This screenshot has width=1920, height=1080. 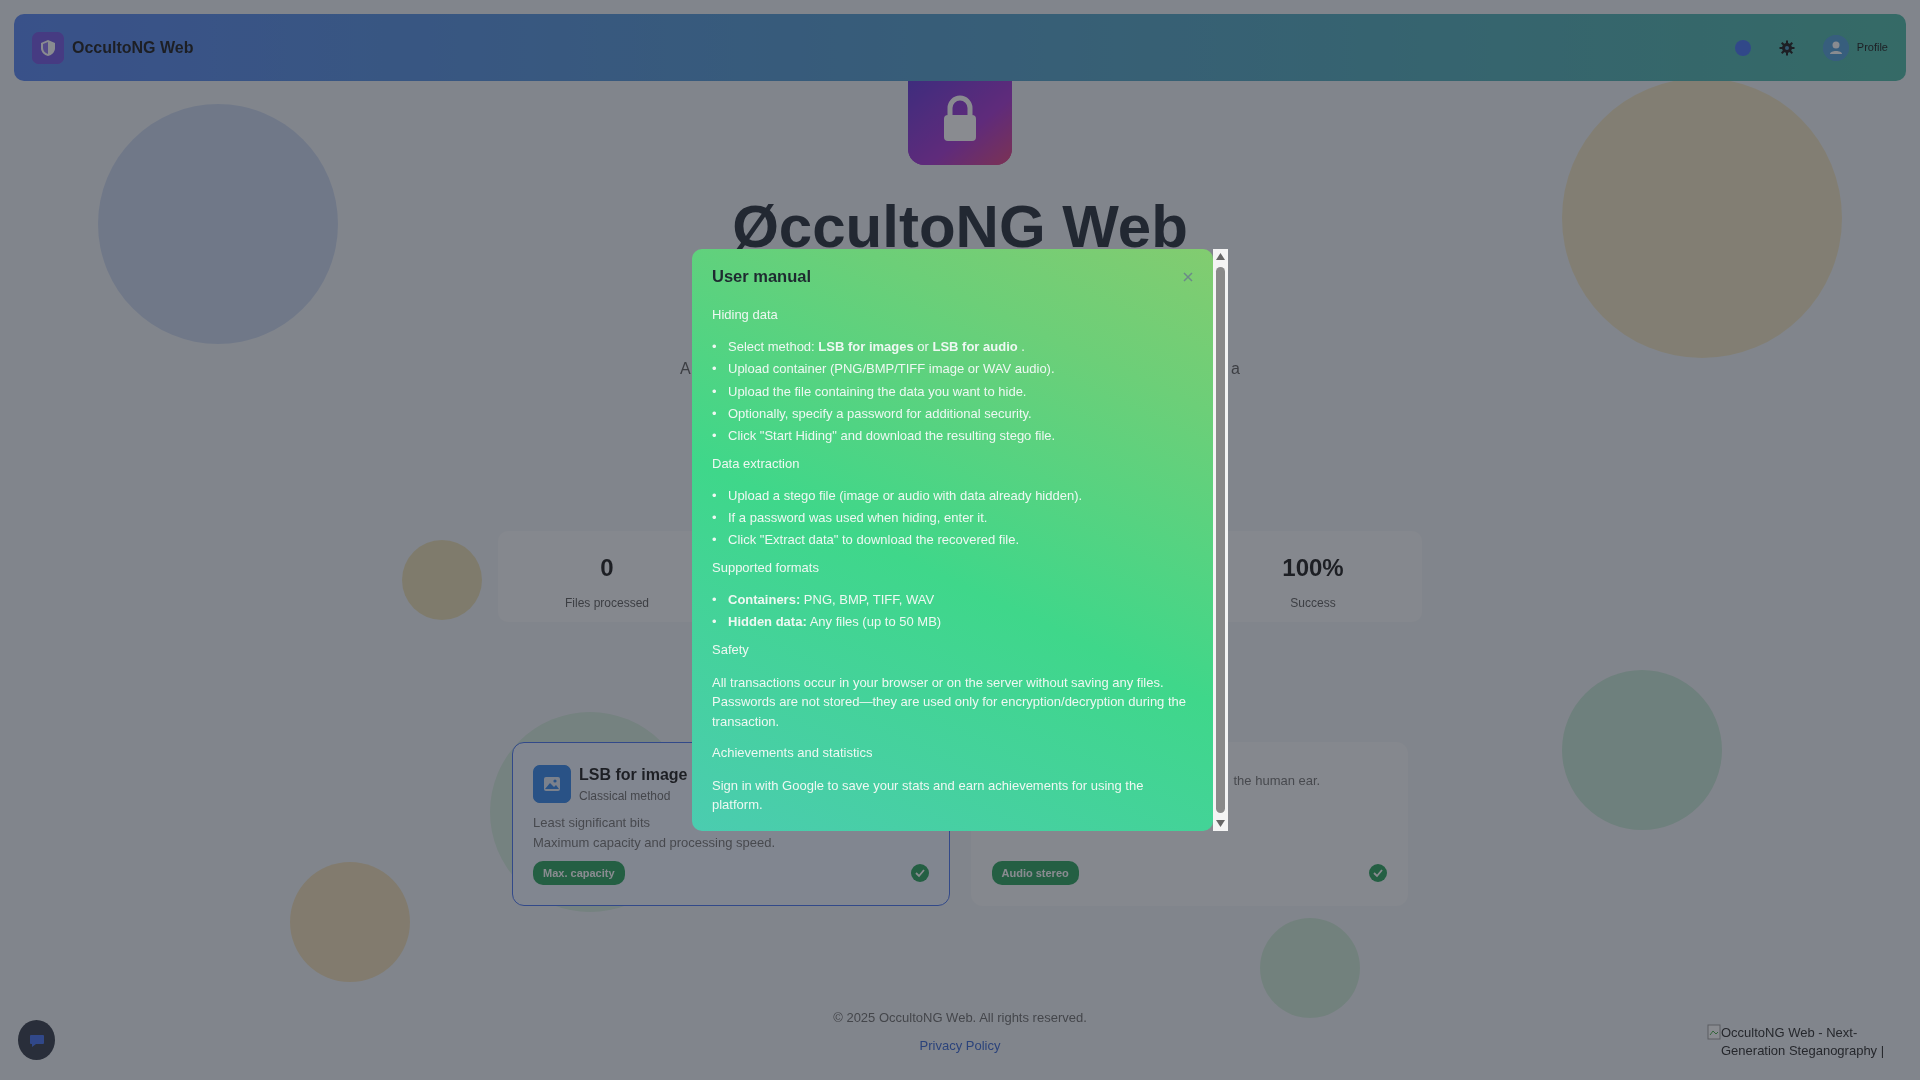 I want to click on section-heading: Hiding data, so click(x=745, y=315).